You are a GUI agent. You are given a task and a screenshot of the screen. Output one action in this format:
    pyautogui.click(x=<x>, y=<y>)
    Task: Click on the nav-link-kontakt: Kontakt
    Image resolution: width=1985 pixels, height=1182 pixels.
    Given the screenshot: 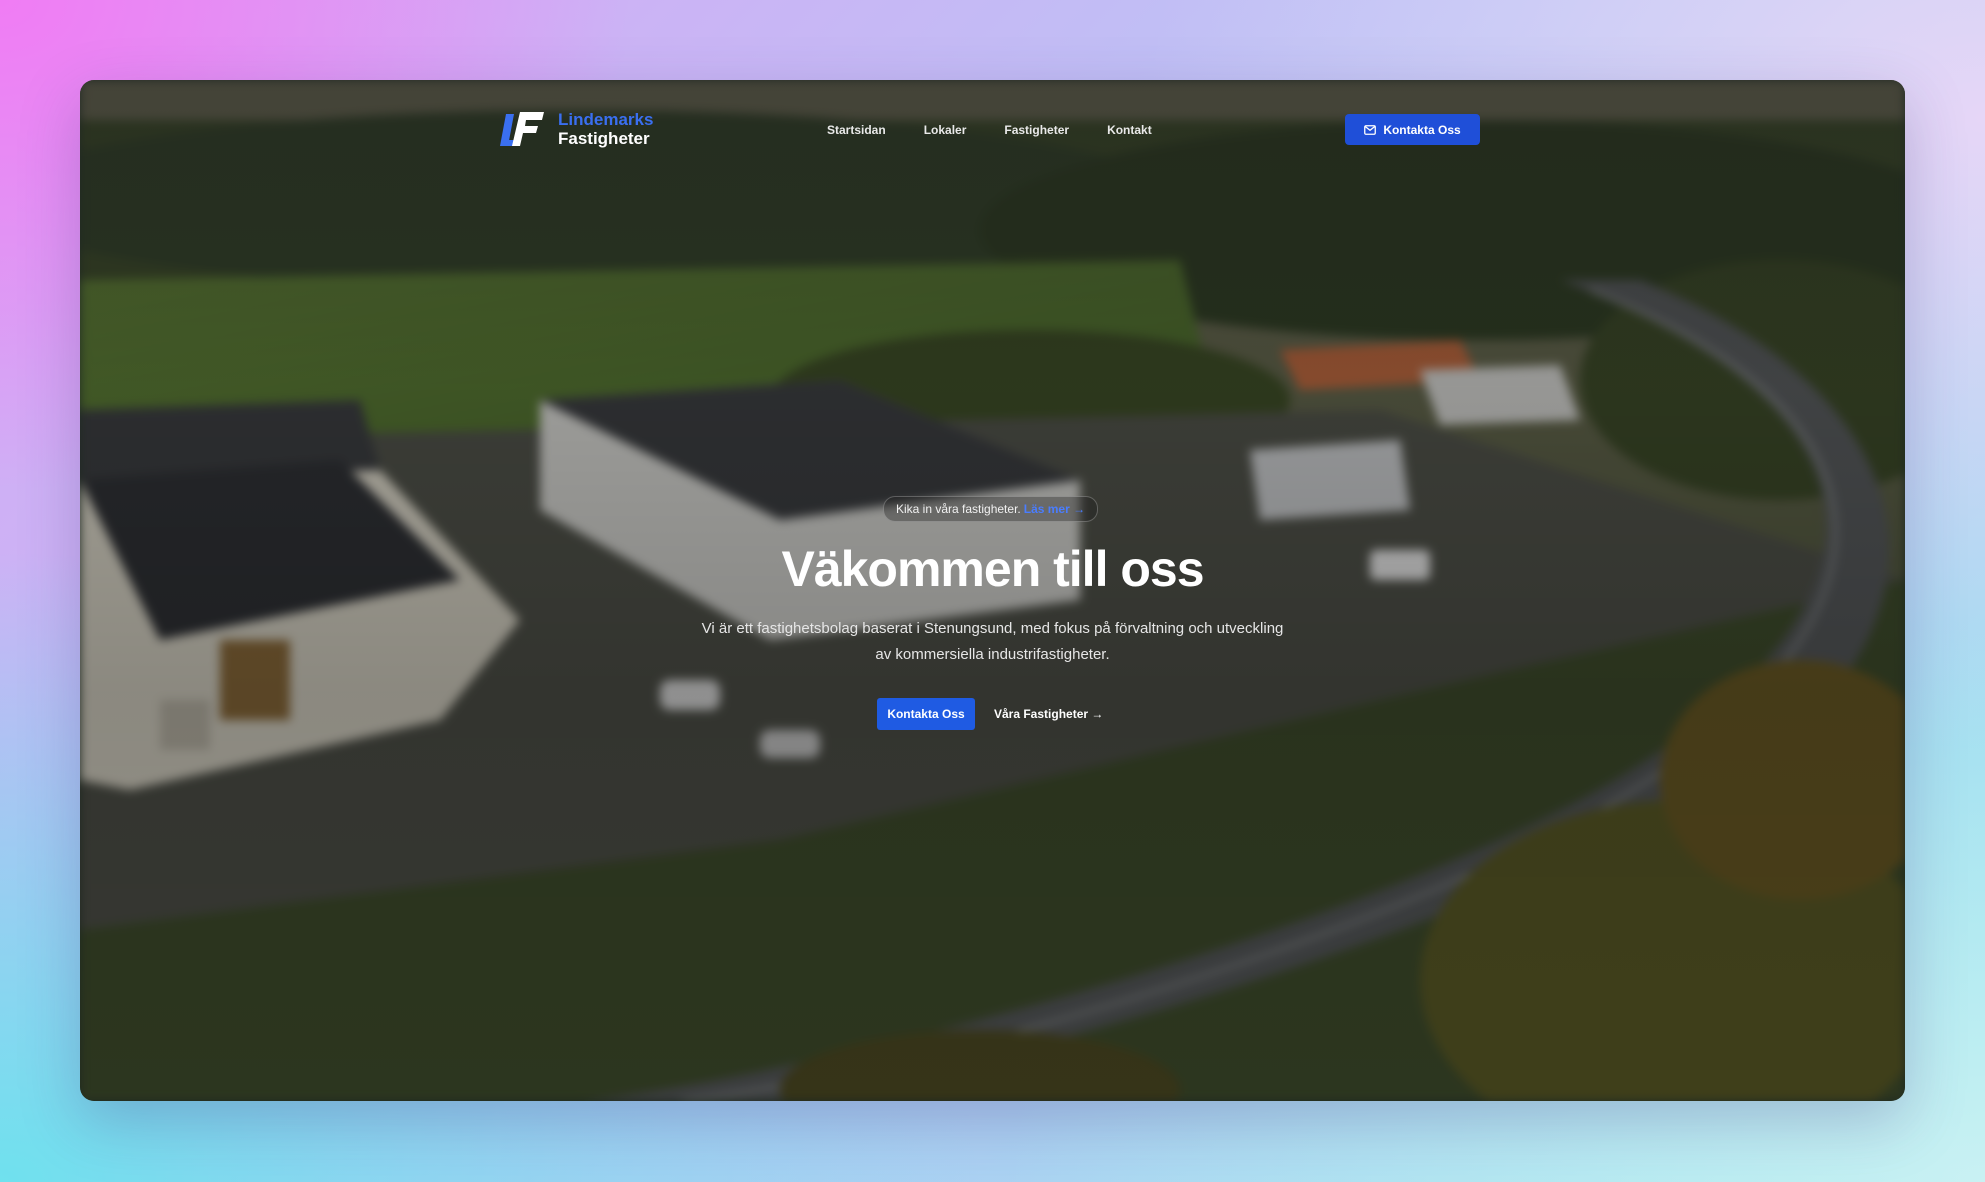 What is the action you would take?
    pyautogui.click(x=1129, y=130)
    